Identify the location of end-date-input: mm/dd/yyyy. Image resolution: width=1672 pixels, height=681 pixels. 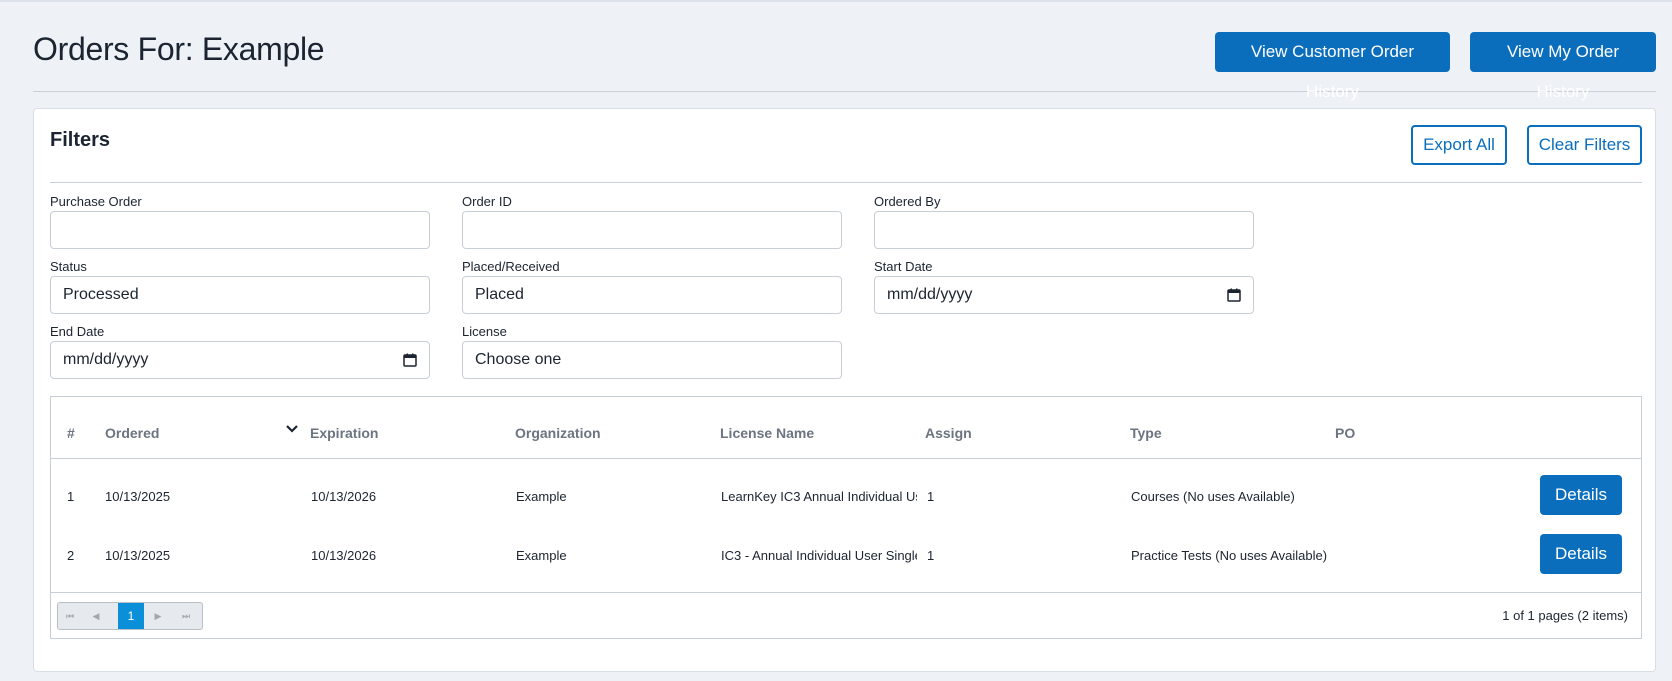
(240, 360).